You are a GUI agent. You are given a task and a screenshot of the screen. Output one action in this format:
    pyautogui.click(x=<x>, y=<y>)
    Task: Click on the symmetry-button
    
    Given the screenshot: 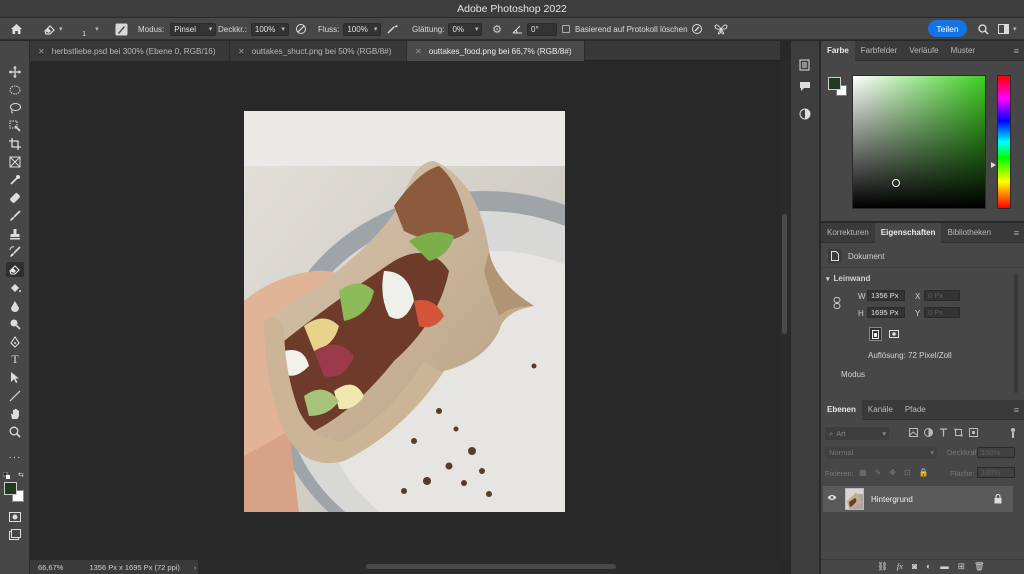 What is the action you would take?
    pyautogui.click(x=721, y=29)
    